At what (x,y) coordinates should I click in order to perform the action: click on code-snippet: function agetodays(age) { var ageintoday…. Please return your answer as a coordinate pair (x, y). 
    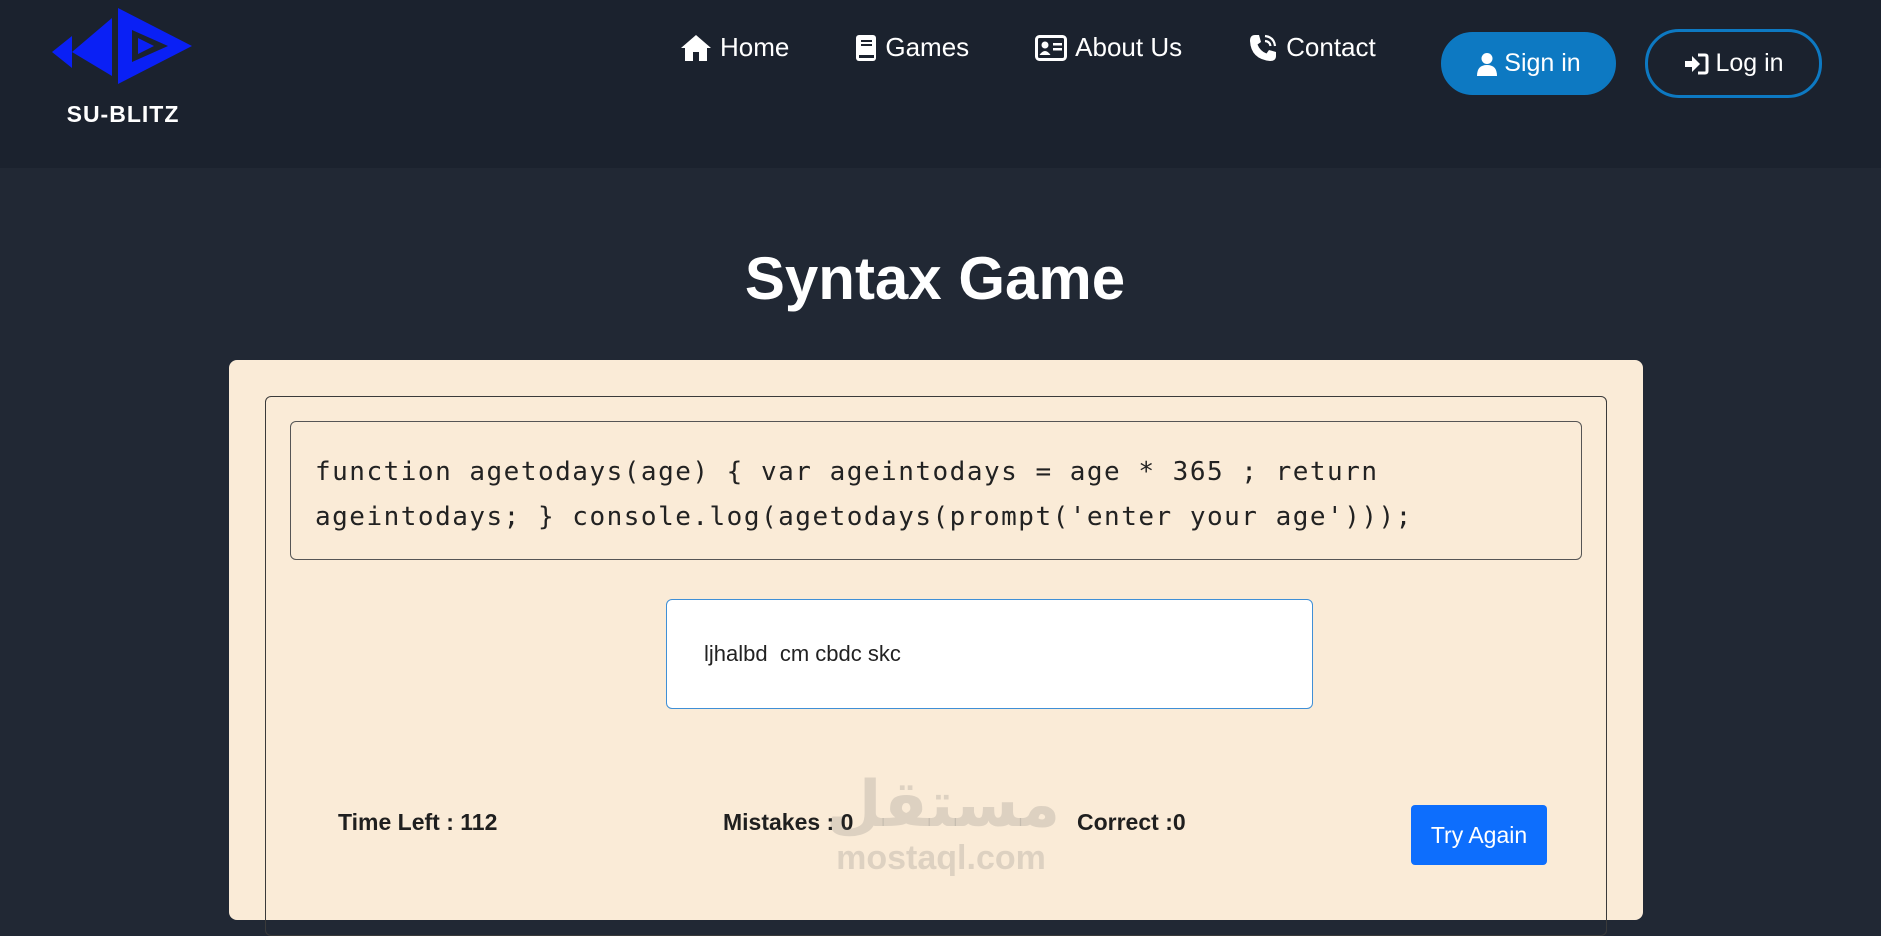
    Looking at the image, I should click on (936, 490).